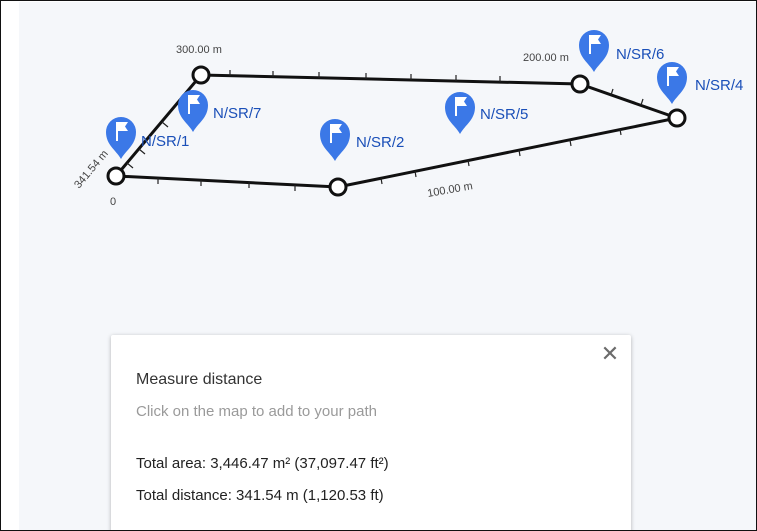 This screenshot has width=757, height=531. Describe the element at coordinates (262, 463) in the screenshot. I see `total-area-text: Total area: 3,446.47 m² (37,097.47 ft²)` at that location.